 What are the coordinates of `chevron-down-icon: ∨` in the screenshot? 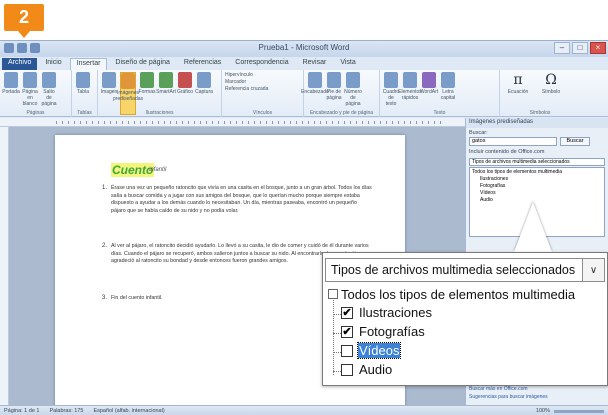 It's located at (593, 270).